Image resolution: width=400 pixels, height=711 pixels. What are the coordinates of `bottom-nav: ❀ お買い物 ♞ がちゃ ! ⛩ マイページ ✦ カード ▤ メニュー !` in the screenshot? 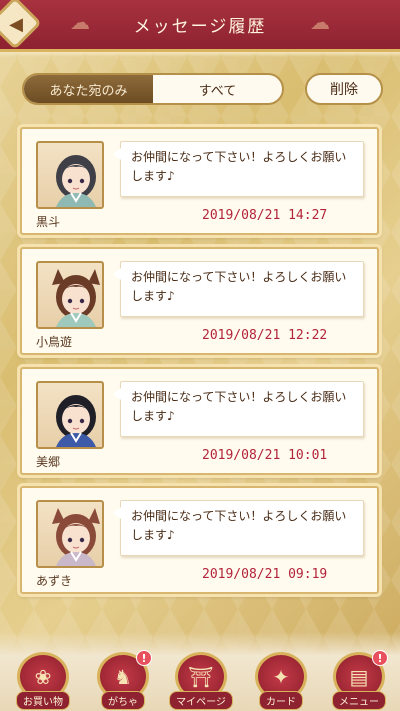 It's located at (200, 671).